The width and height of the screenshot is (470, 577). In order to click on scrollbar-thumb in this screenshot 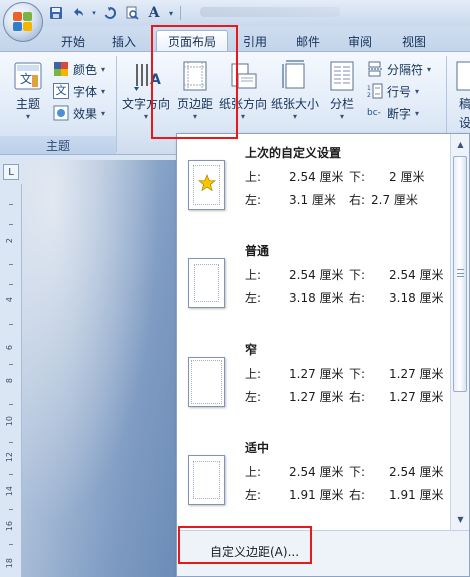, I will do `click(460, 274)`.